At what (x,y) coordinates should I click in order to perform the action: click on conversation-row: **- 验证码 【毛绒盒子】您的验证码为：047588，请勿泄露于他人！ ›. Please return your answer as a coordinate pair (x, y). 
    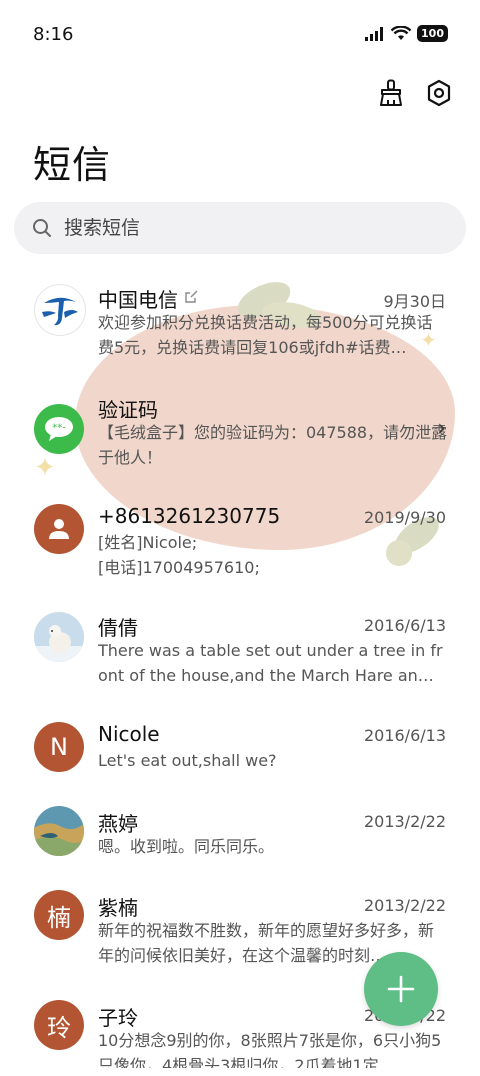
    Looking at the image, I should click on (240, 428).